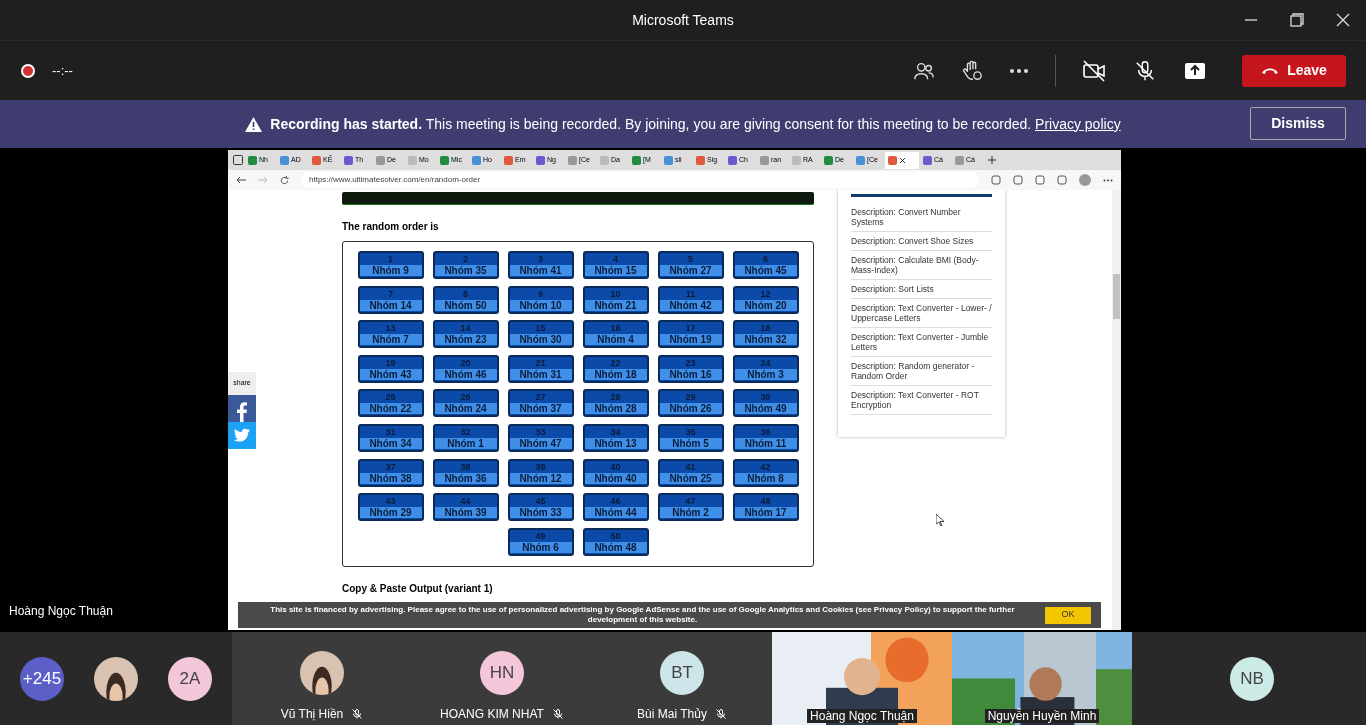 The height and width of the screenshot is (725, 1366). Describe the element at coordinates (390, 403) in the screenshot. I see `result-tile: 25 Nhóm 22` at that location.